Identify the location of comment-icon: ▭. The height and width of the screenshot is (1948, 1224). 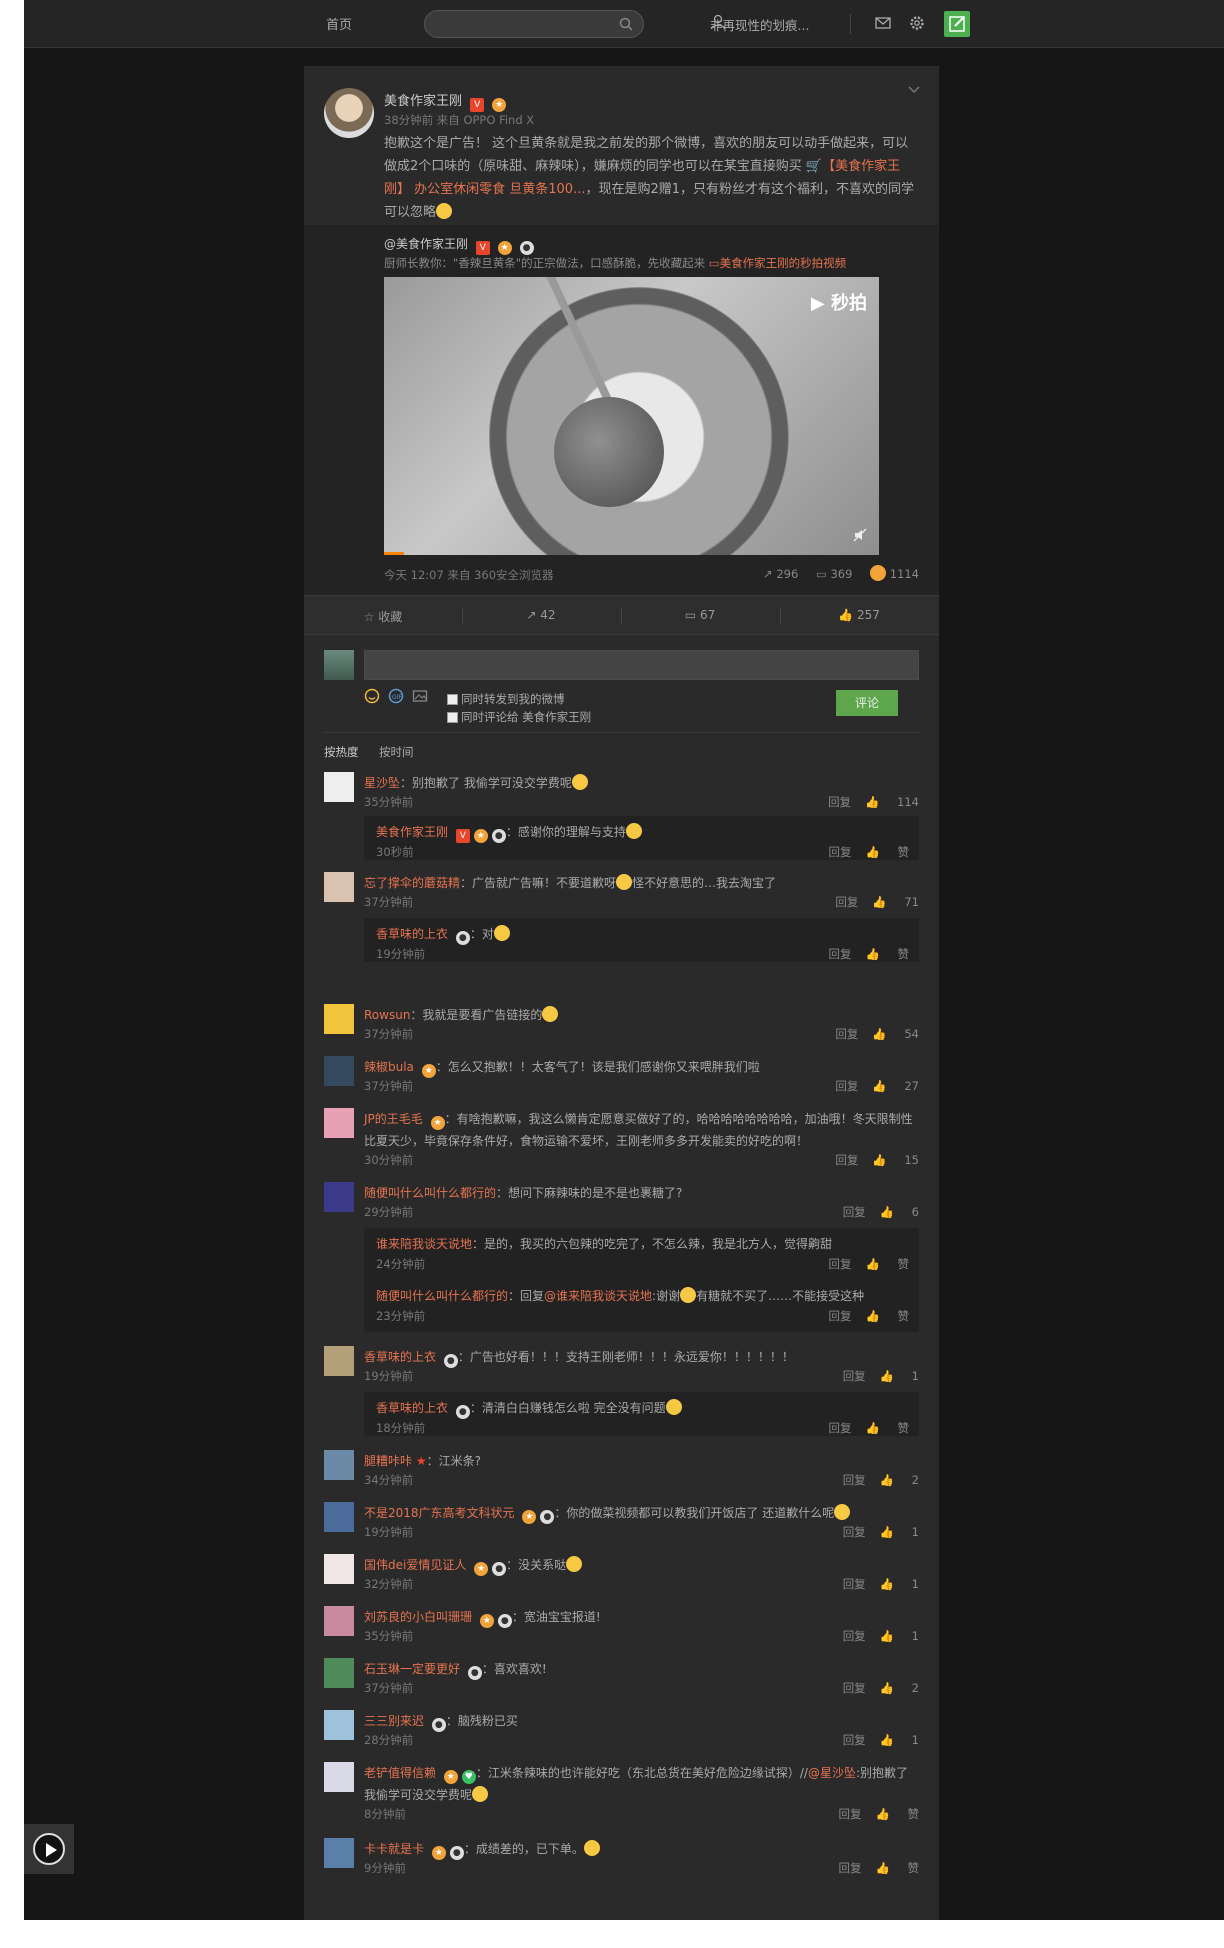
(690, 615).